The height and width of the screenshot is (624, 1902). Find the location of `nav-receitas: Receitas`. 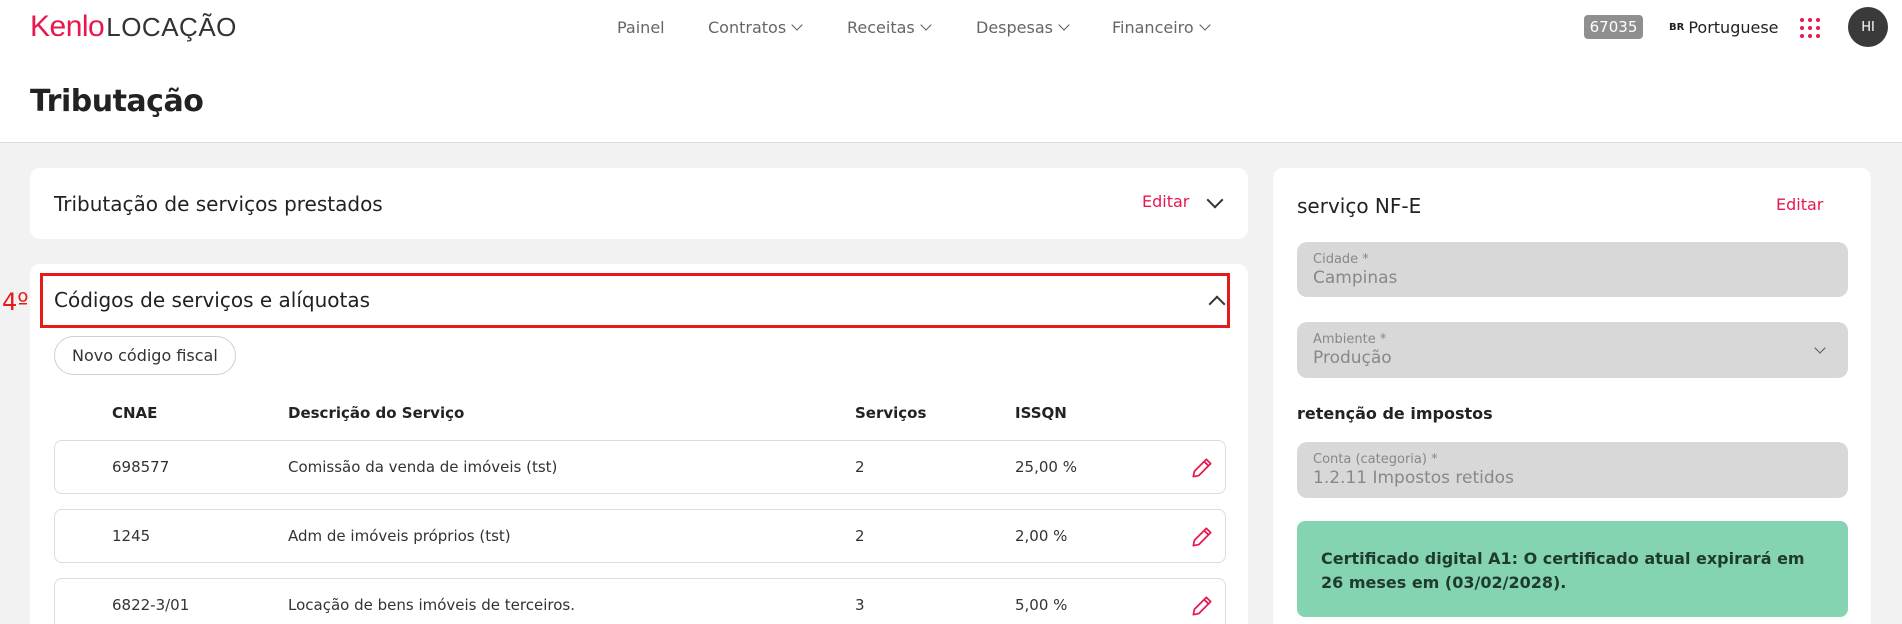

nav-receitas: Receitas is located at coordinates (889, 27).